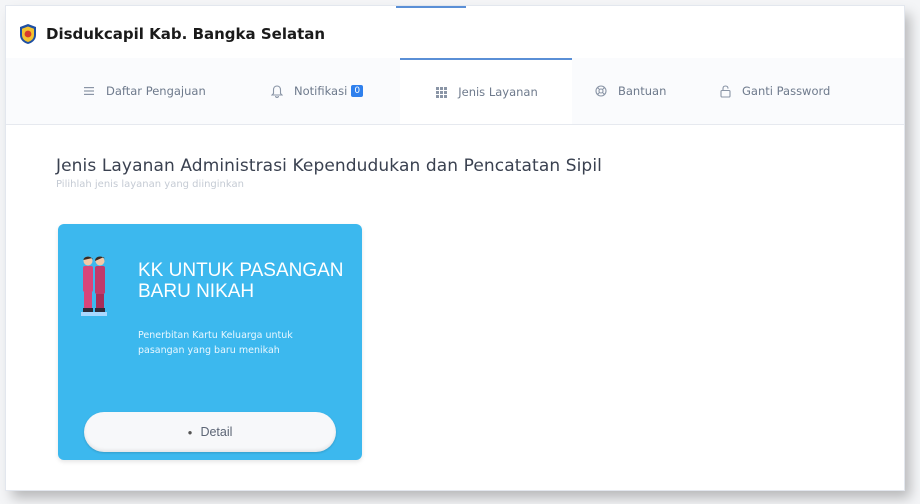  I want to click on nav-label: Ganti Password, so click(786, 91).